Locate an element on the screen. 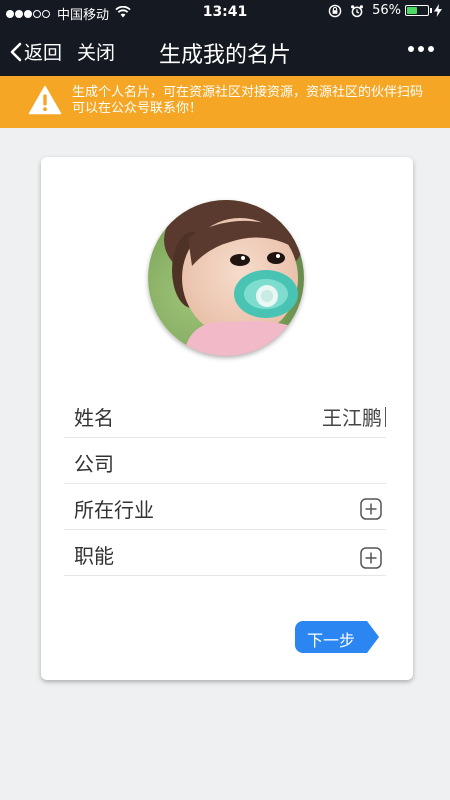  status-bar: 中国移动 13:41 56% is located at coordinates (225, 12).